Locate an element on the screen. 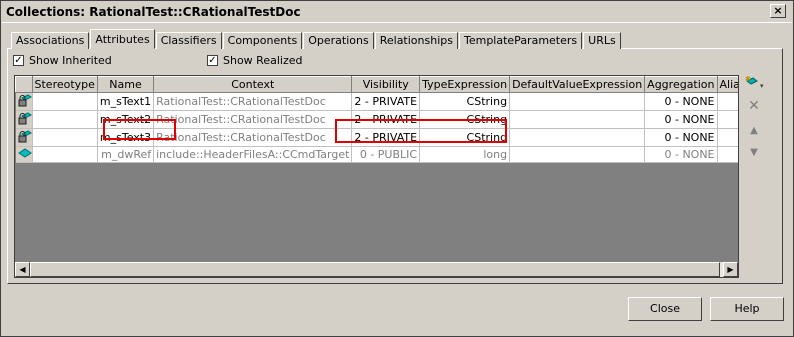 The image size is (794, 337). column-header-icon is located at coordinates (24, 84).